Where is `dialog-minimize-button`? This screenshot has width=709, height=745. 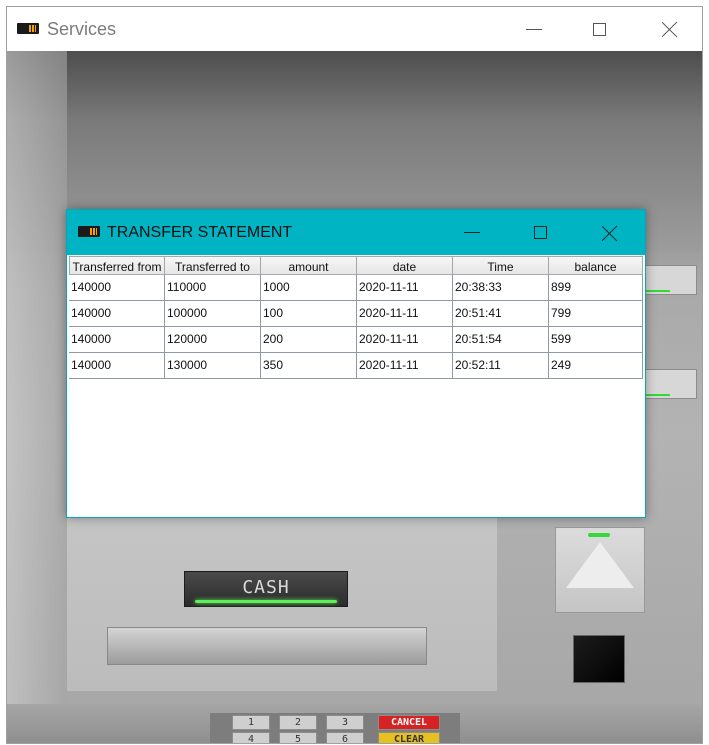 dialog-minimize-button is located at coordinates (472, 232).